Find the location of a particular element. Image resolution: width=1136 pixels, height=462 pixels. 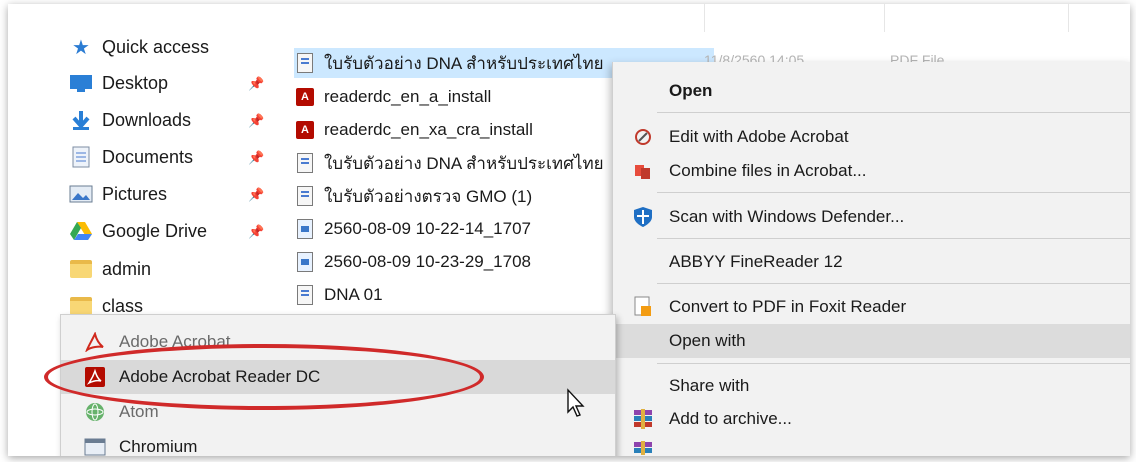

star-icon: ★ is located at coordinates (81, 47).